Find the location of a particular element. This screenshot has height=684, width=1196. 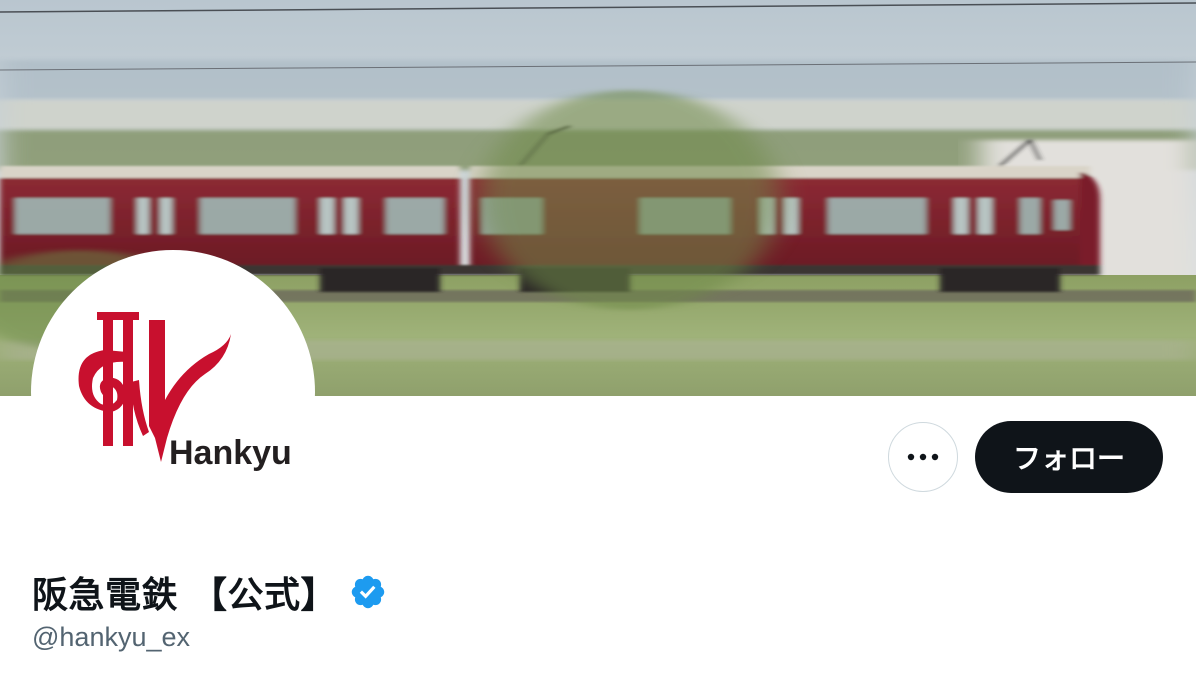

avatar-logo-text: Hankyu is located at coordinates (230, 453).